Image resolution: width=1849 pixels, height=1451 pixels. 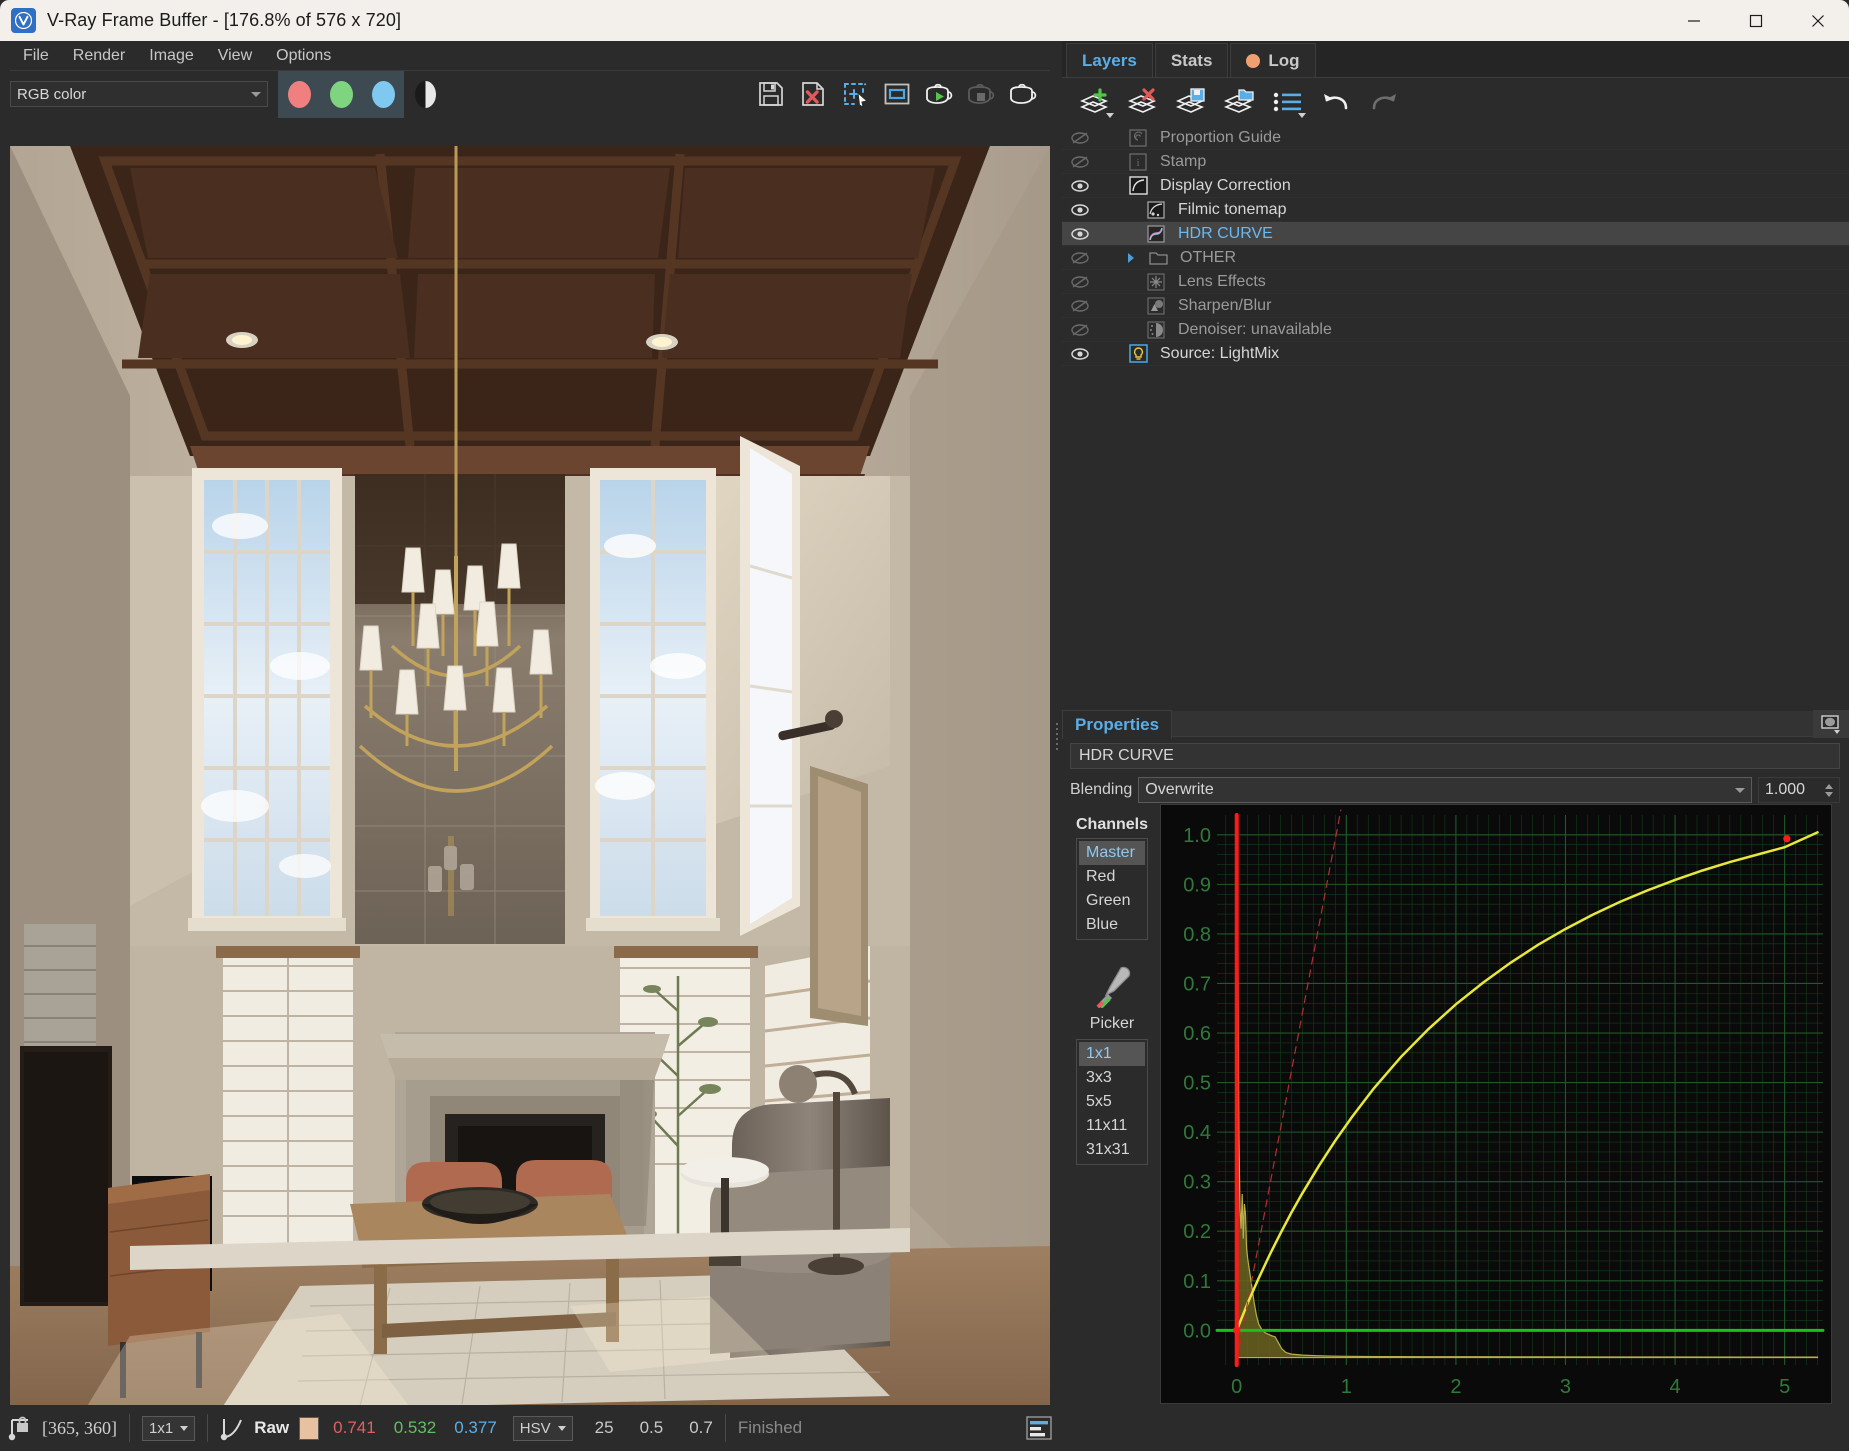 What do you see at coordinates (1057, 740) in the screenshot?
I see `pane-splitter-left` at bounding box center [1057, 740].